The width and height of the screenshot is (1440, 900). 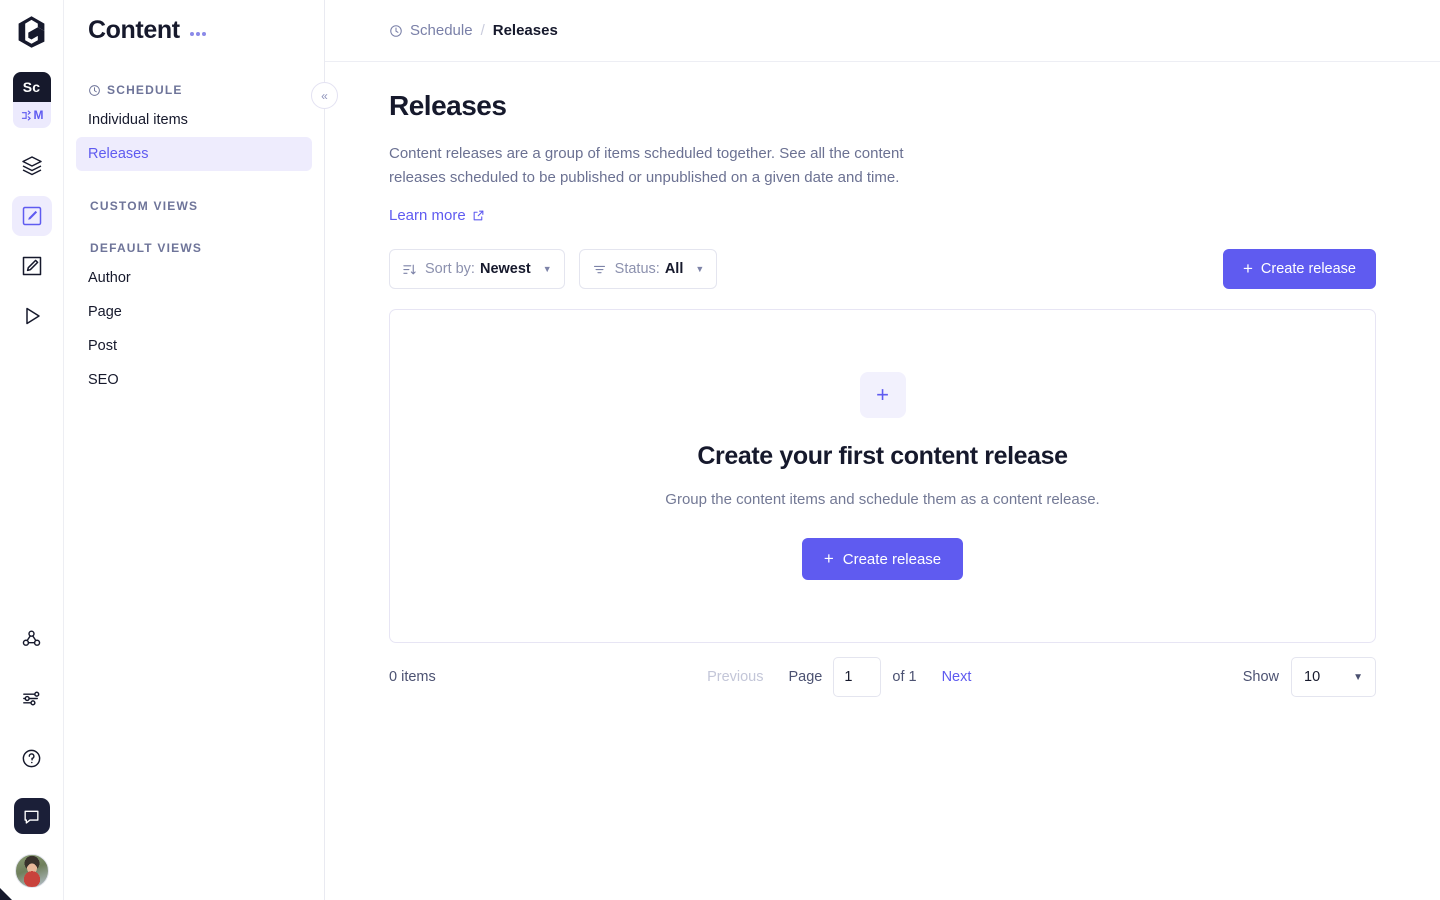 What do you see at coordinates (194, 346) in the screenshot?
I see `sidebar-item-post: Post` at bounding box center [194, 346].